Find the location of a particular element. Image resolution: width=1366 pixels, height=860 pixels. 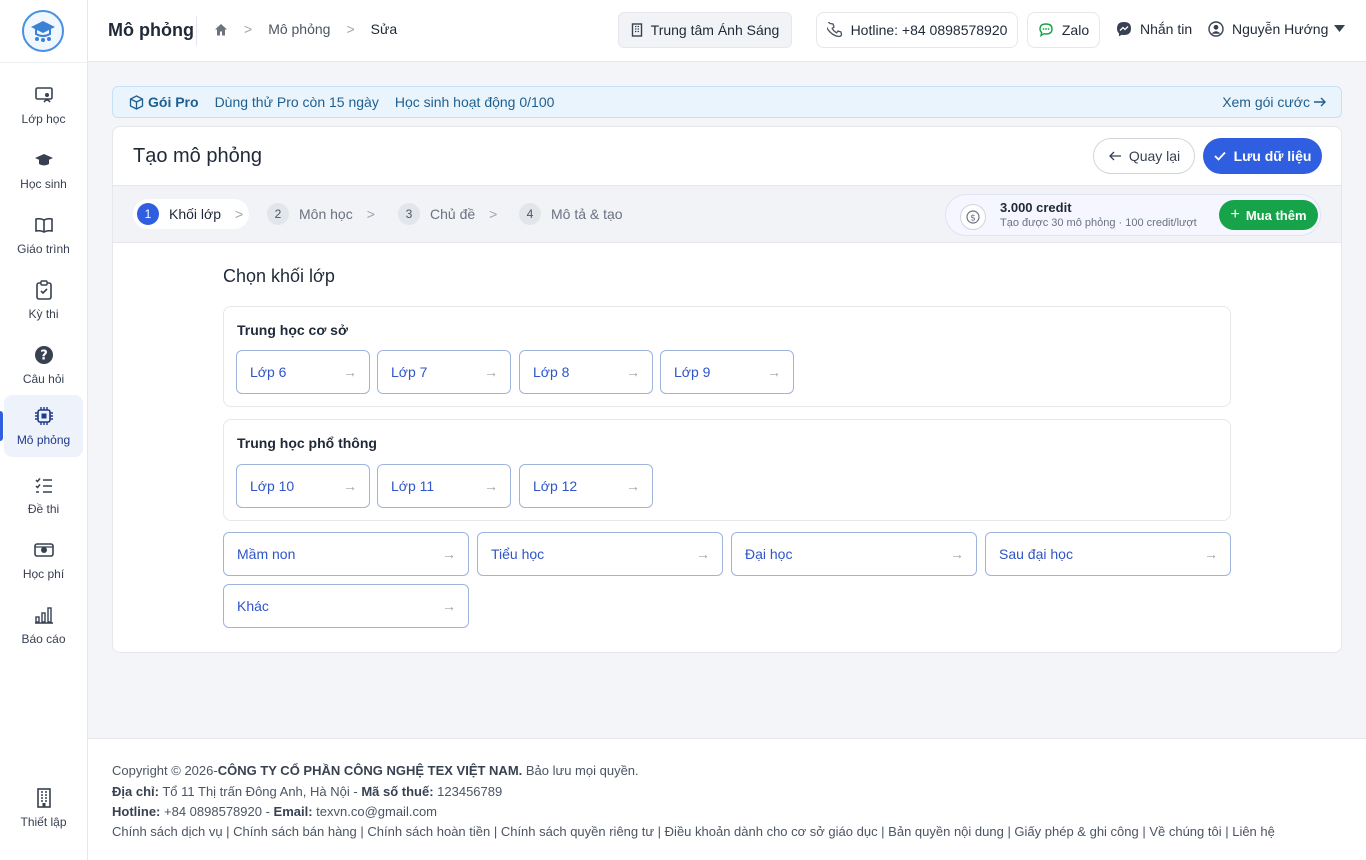

chip-icon is located at coordinates (44, 416).